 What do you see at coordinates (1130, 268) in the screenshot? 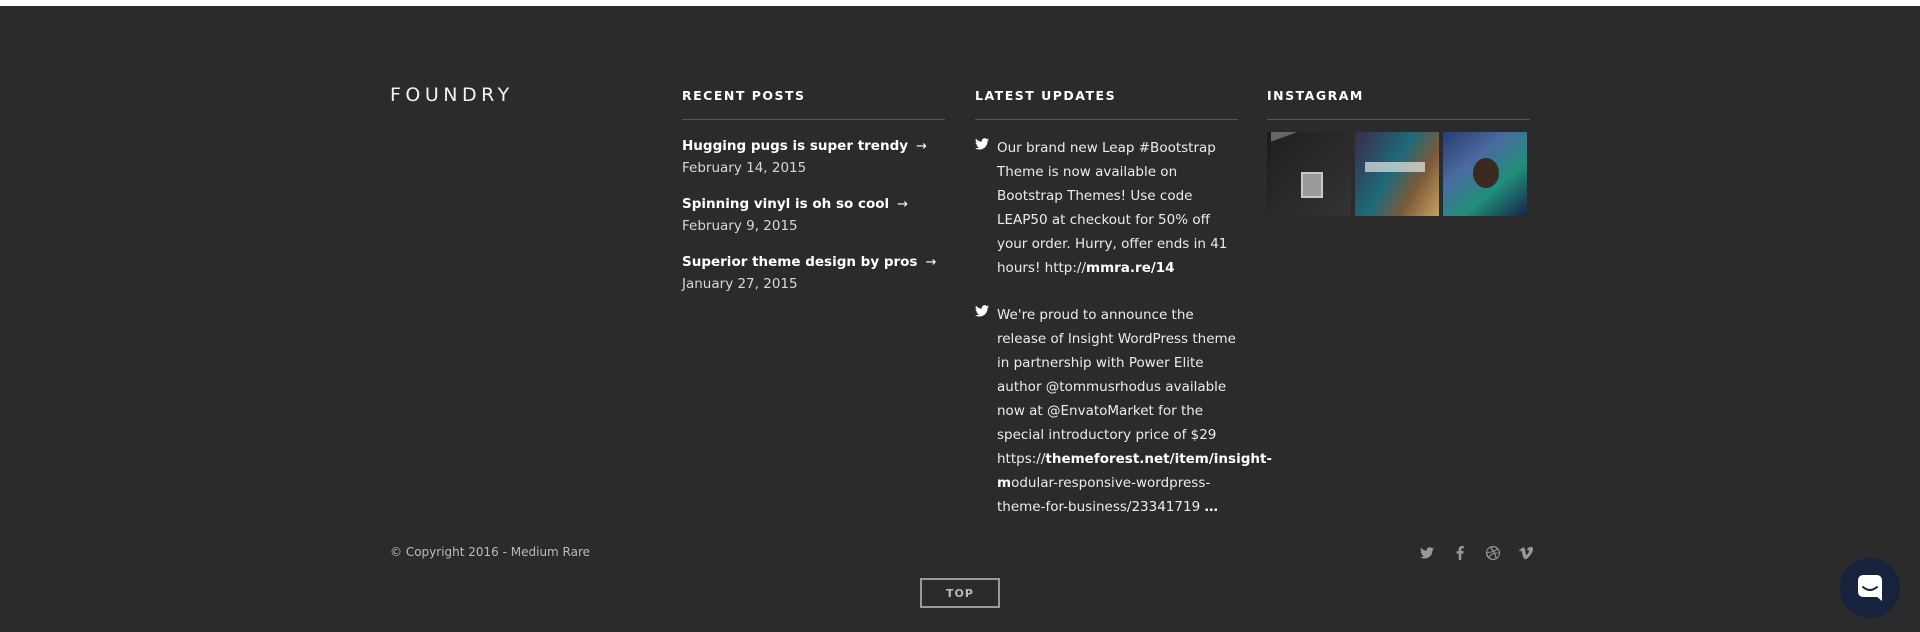
I see `tweet-link: mmra.re/14` at bounding box center [1130, 268].